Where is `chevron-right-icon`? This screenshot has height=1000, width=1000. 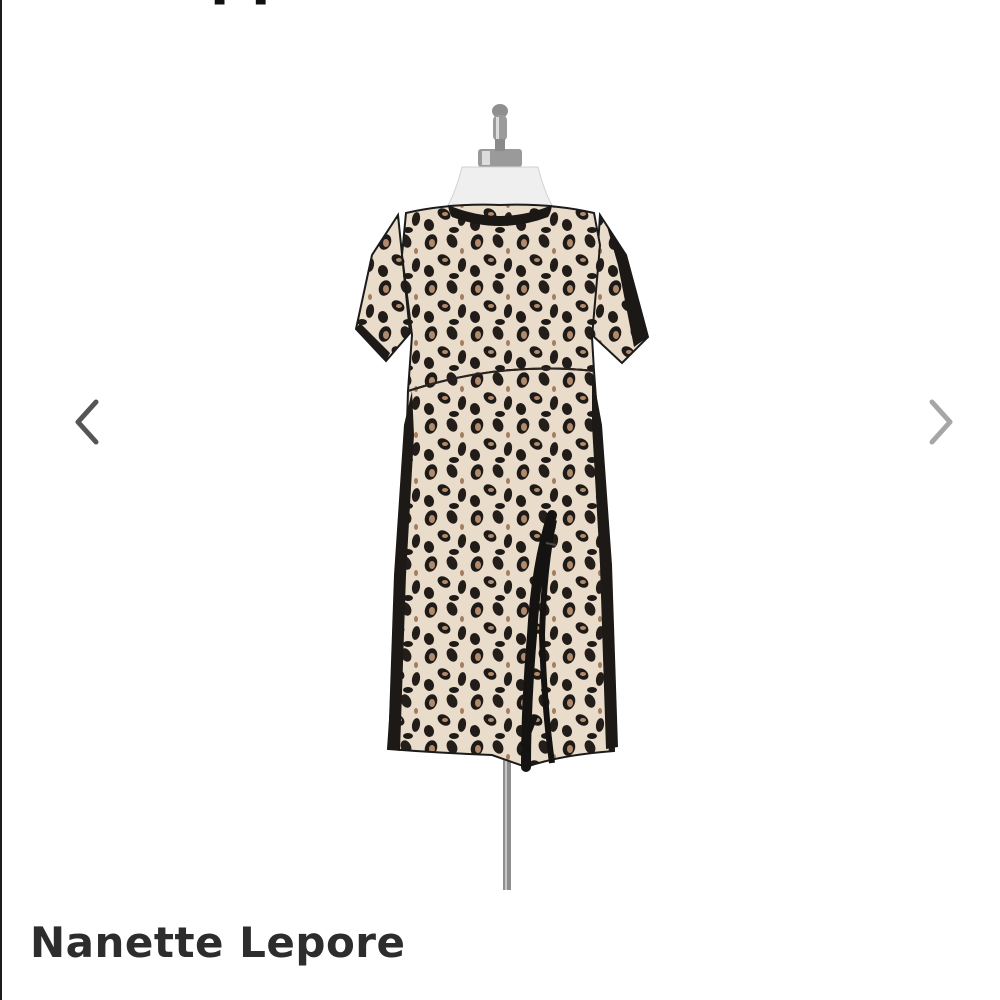 chevron-right-icon is located at coordinates (941, 422).